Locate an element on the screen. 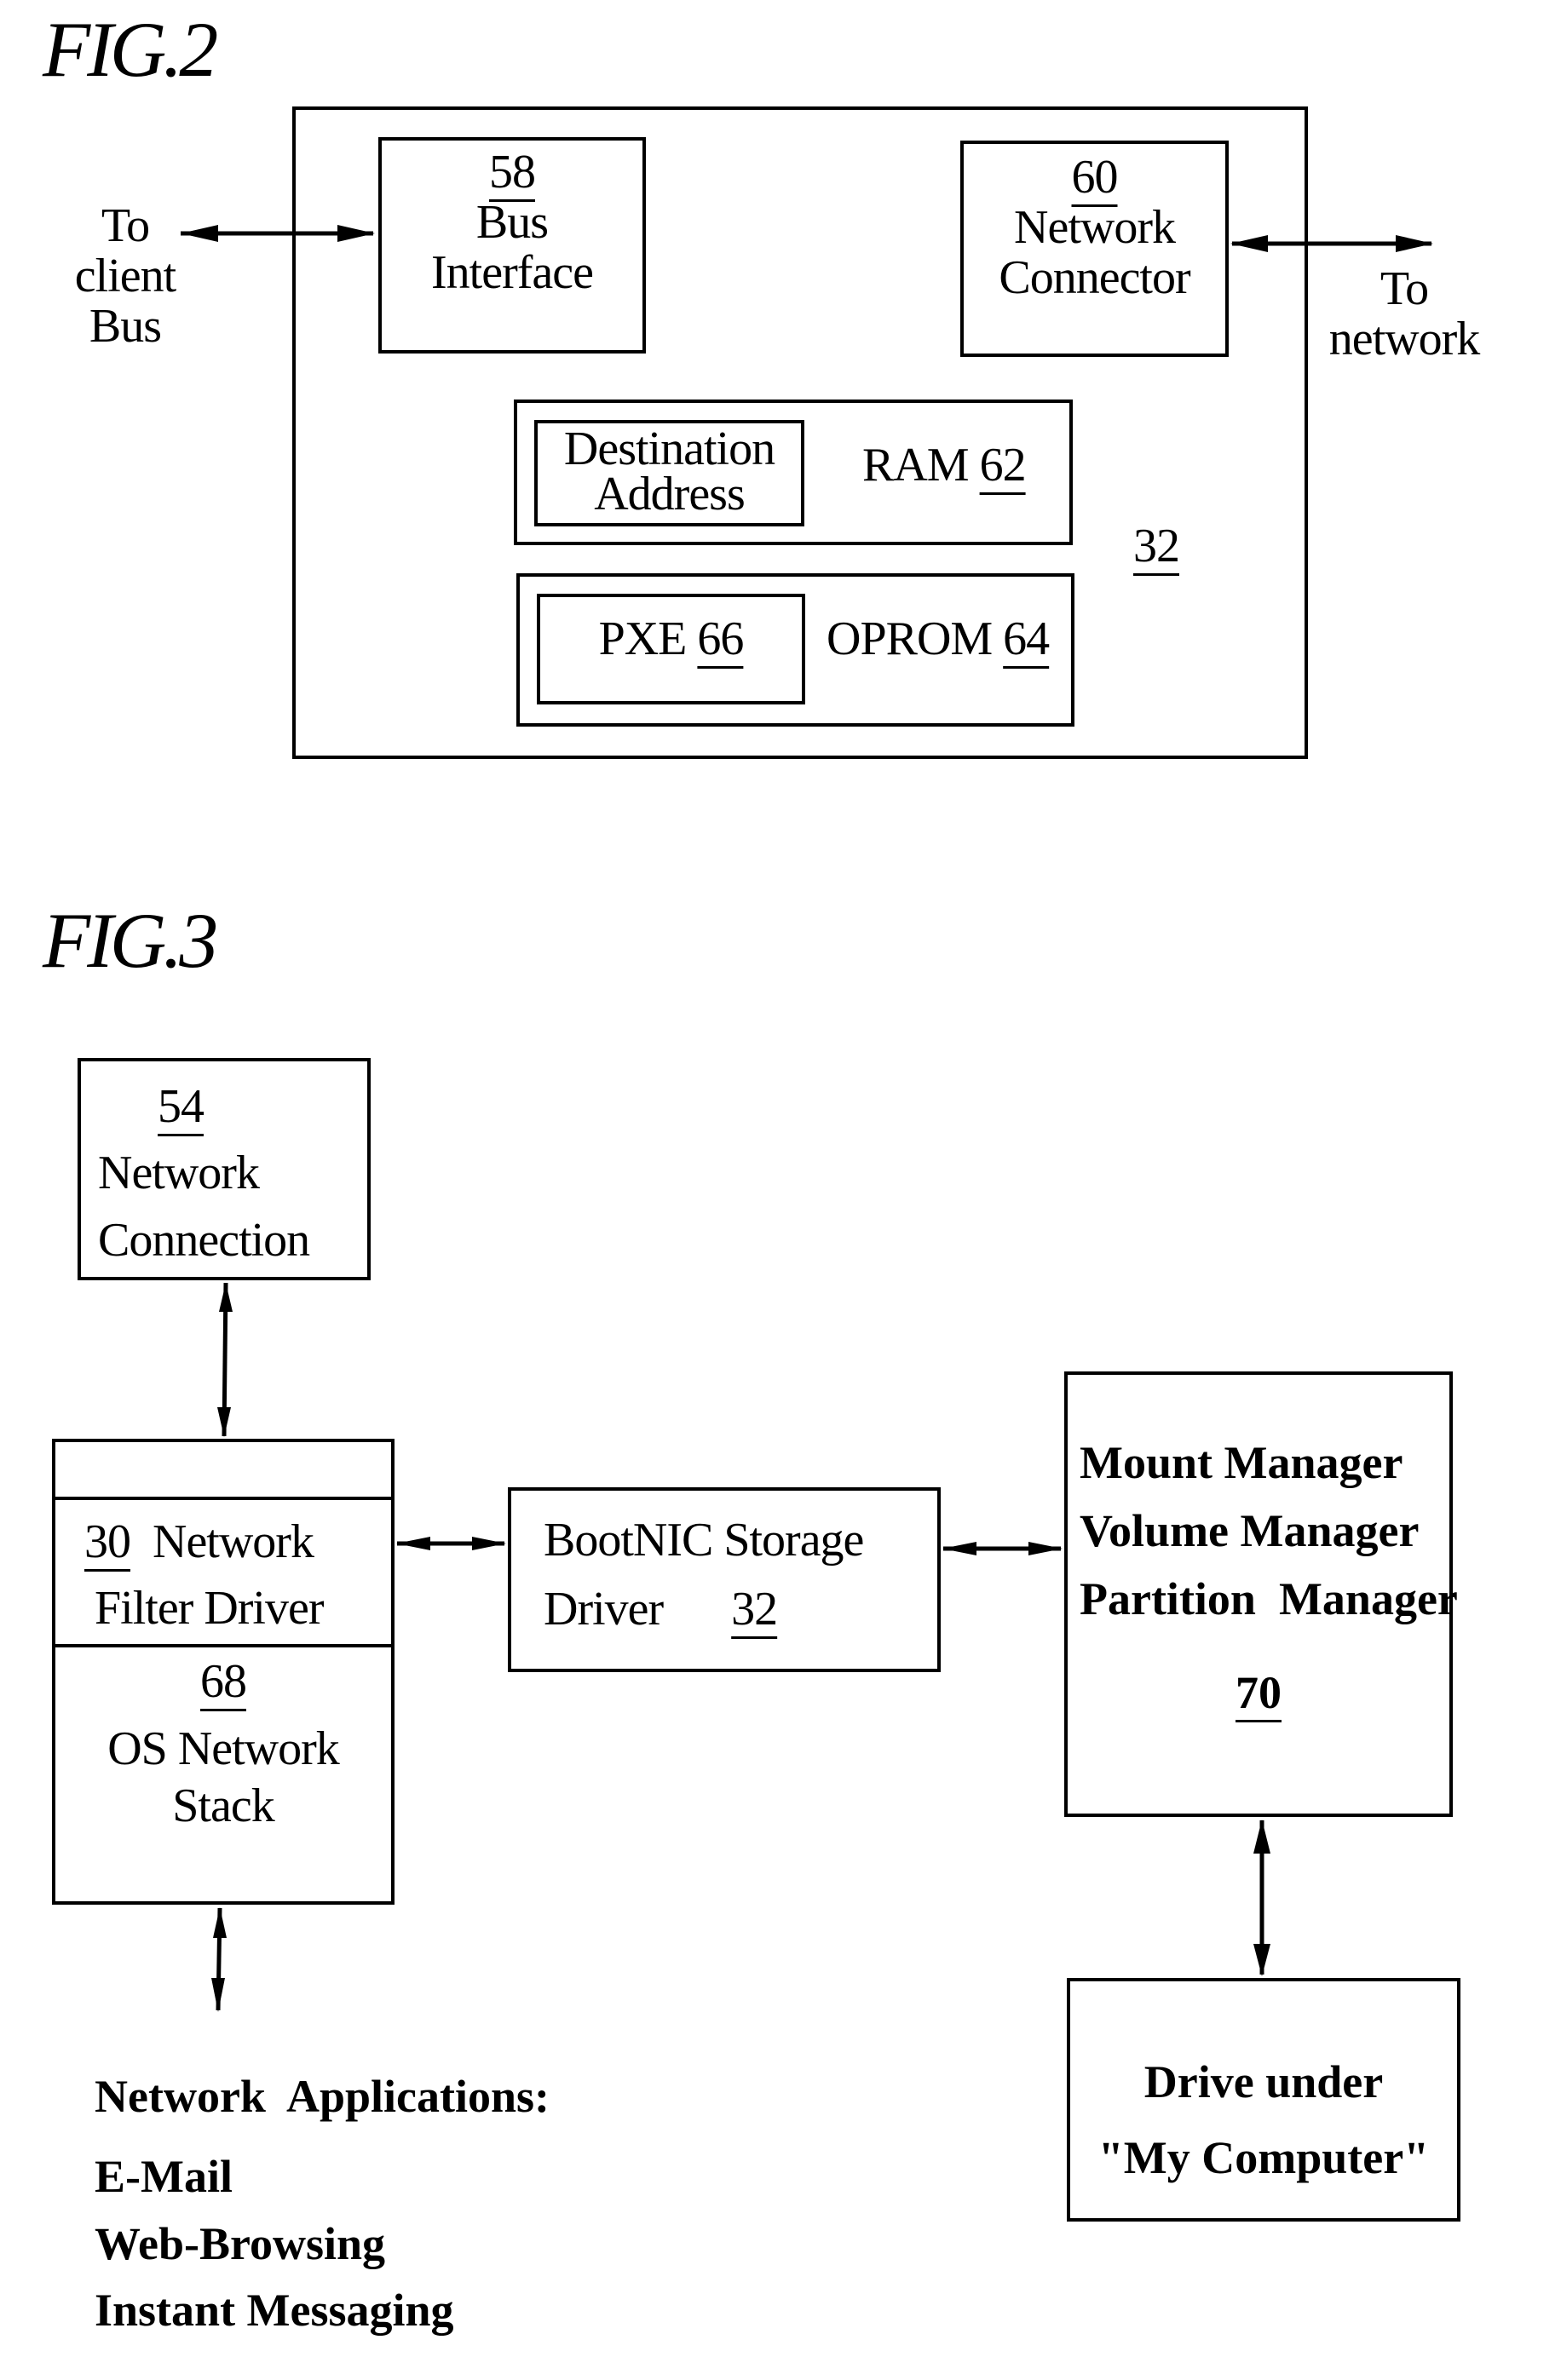  ram-text: RAM is located at coordinates (916, 466).